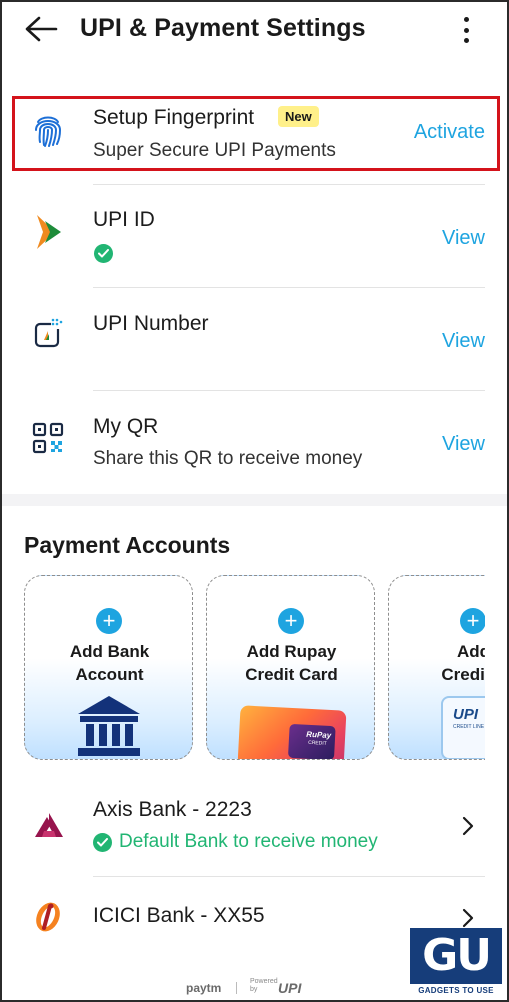 This screenshot has height=1002, width=509. What do you see at coordinates (463, 238) in the screenshot?
I see `upi-id-view-link: View` at bounding box center [463, 238].